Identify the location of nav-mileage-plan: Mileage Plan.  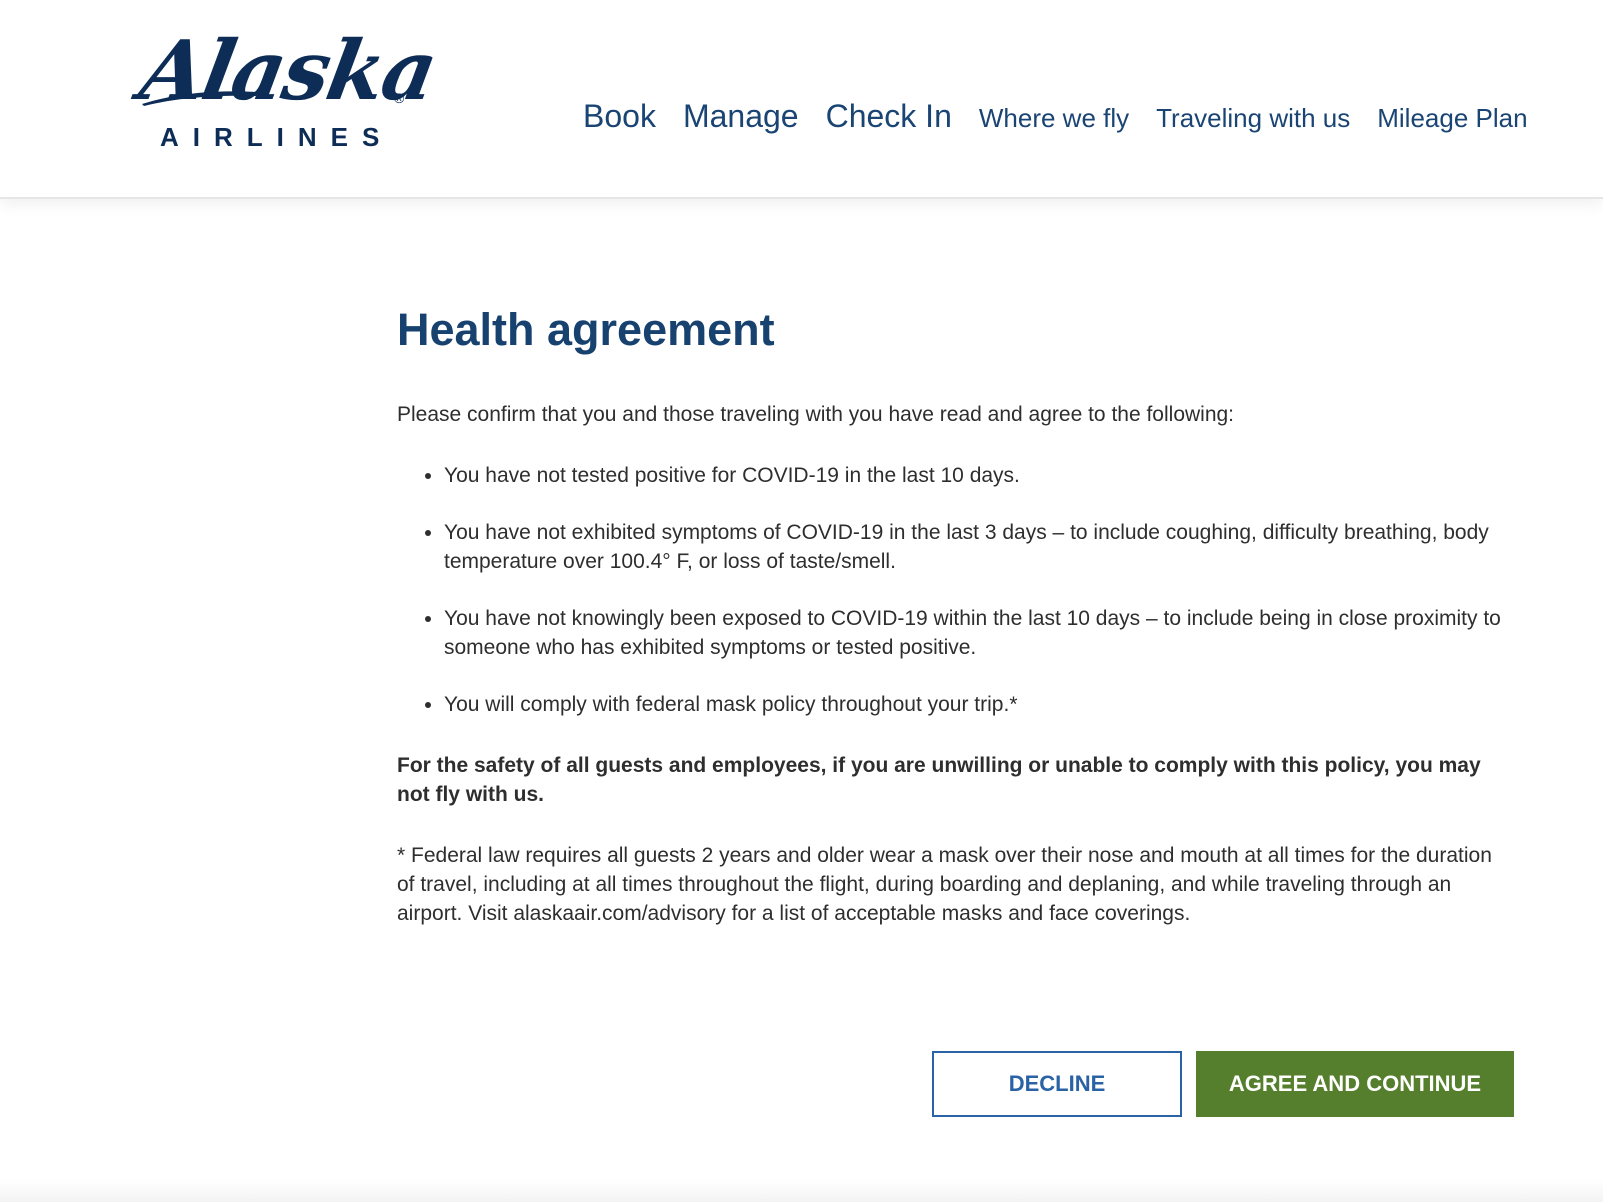
(1452, 118).